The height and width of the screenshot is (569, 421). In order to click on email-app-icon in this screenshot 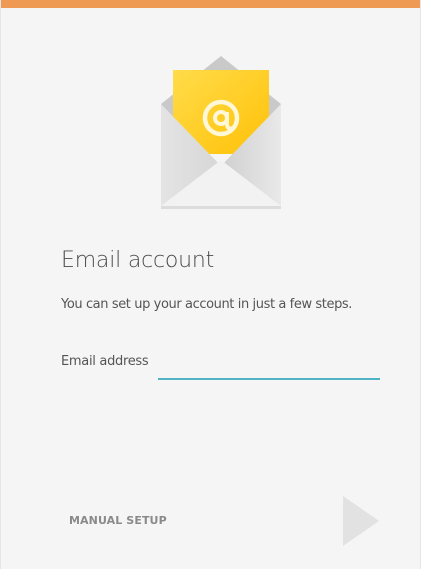, I will do `click(221, 134)`.